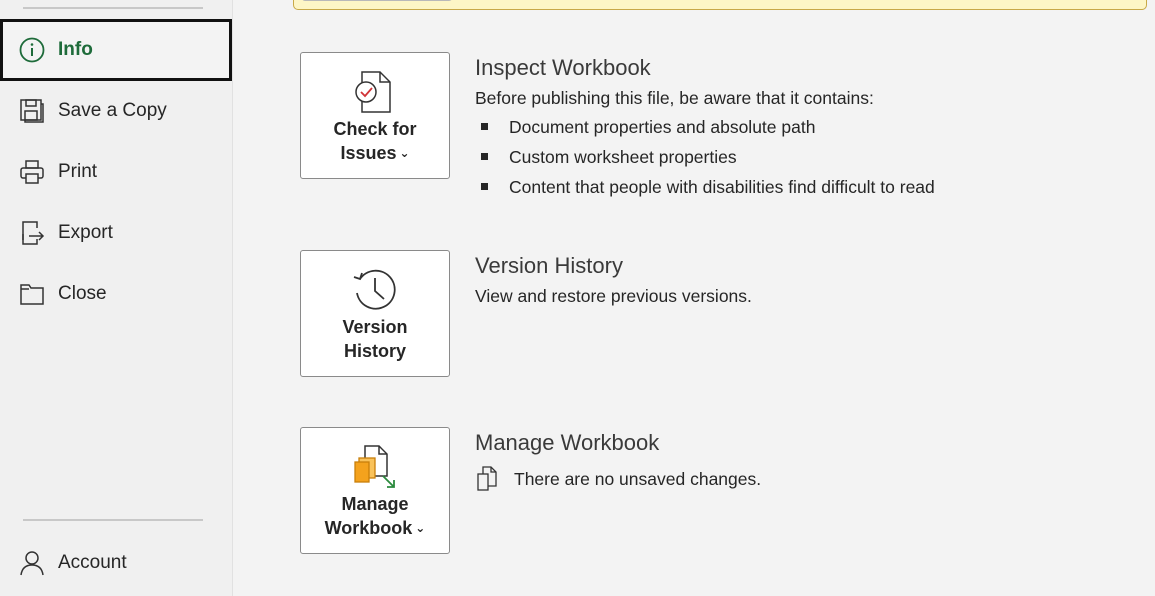 The image size is (1155, 596). What do you see at coordinates (623, 157) in the screenshot?
I see `bullet-text: Custom worksheet properties` at bounding box center [623, 157].